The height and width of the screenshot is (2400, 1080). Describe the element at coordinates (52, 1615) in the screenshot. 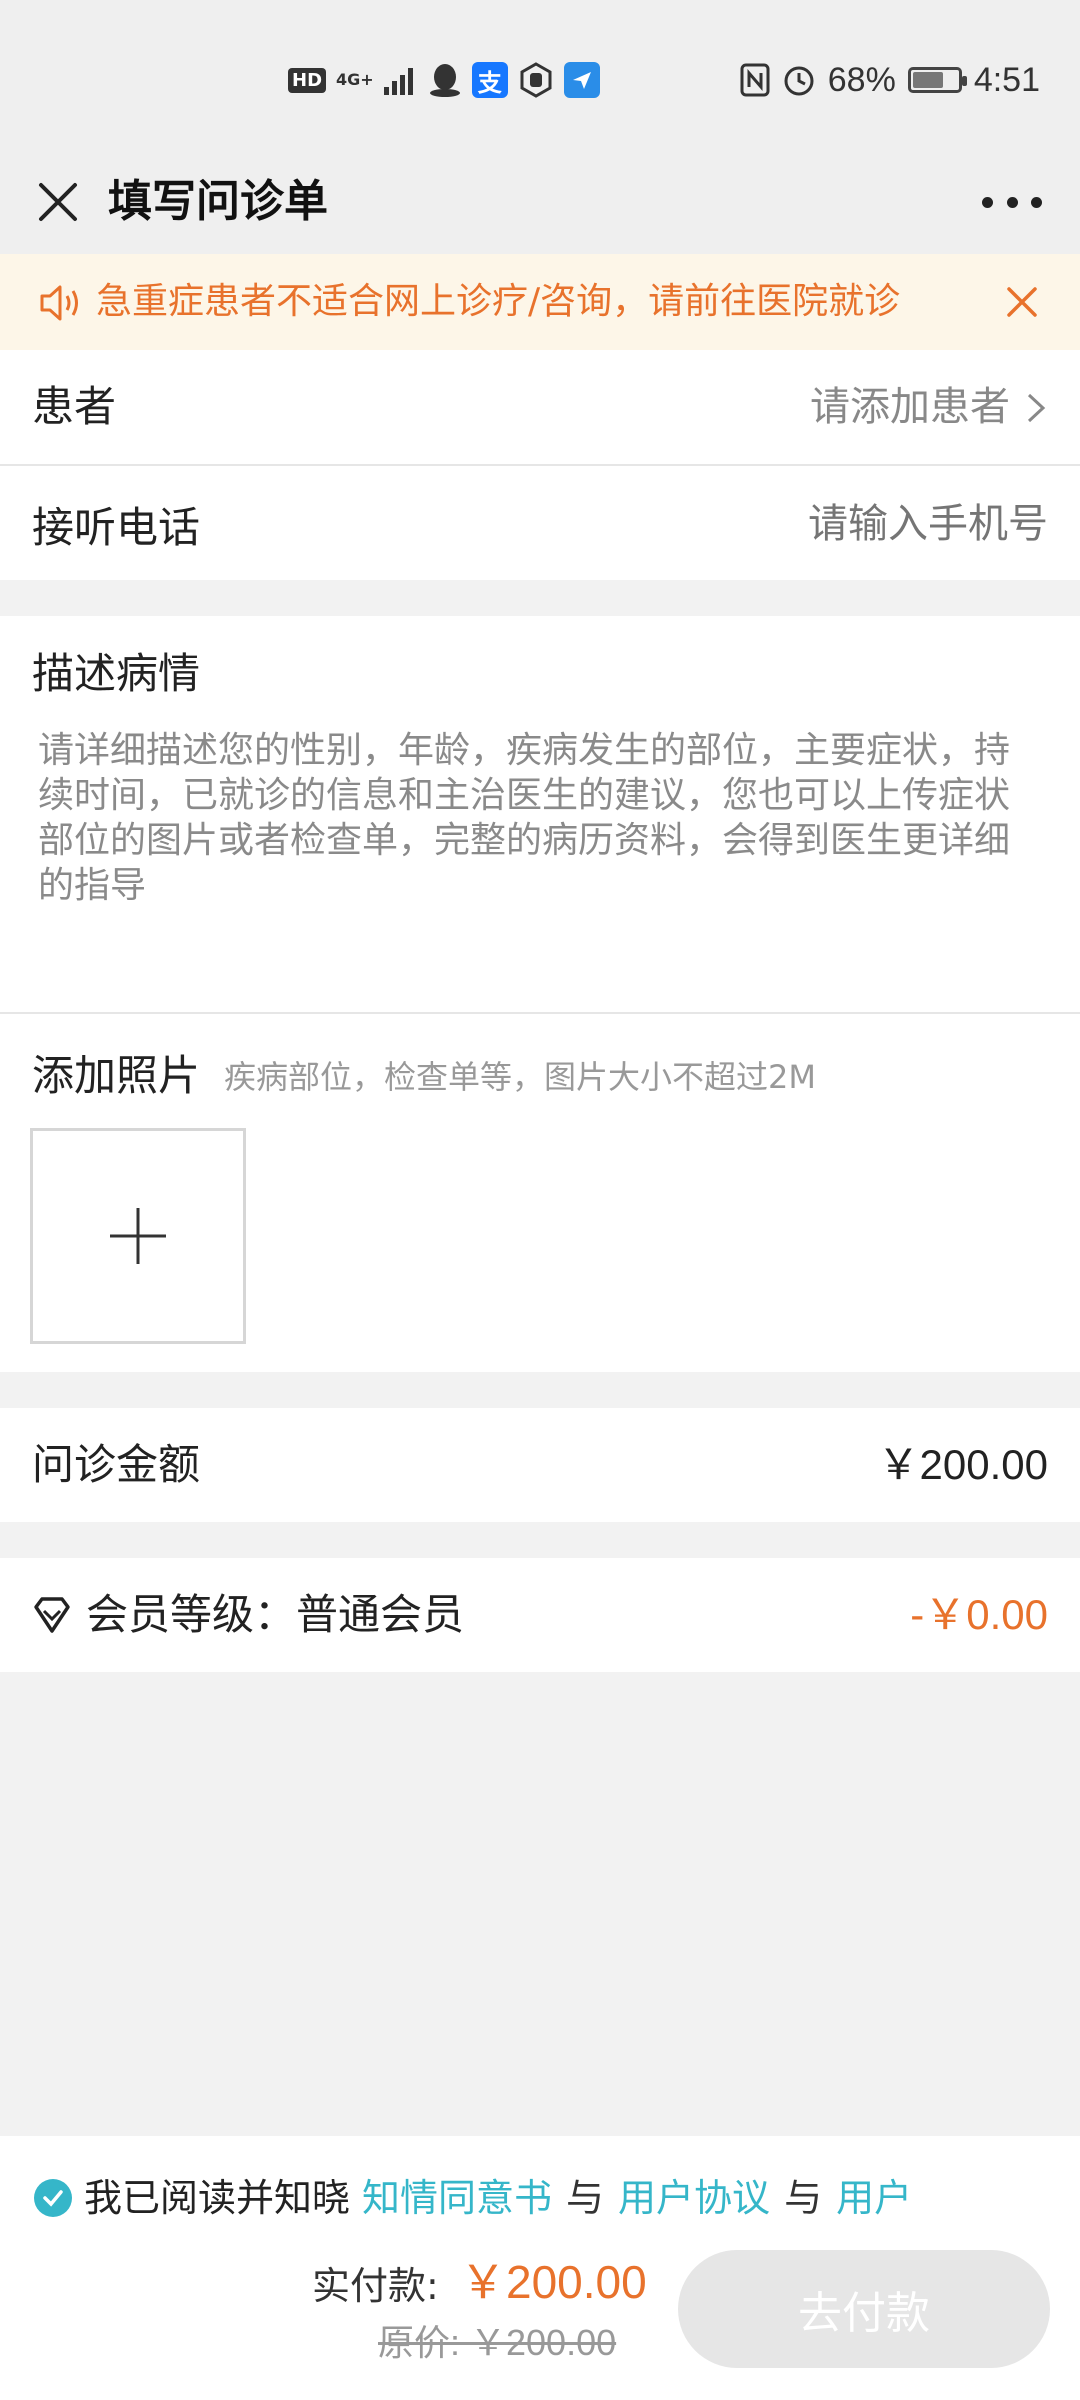

I see `diamond-icon` at that location.